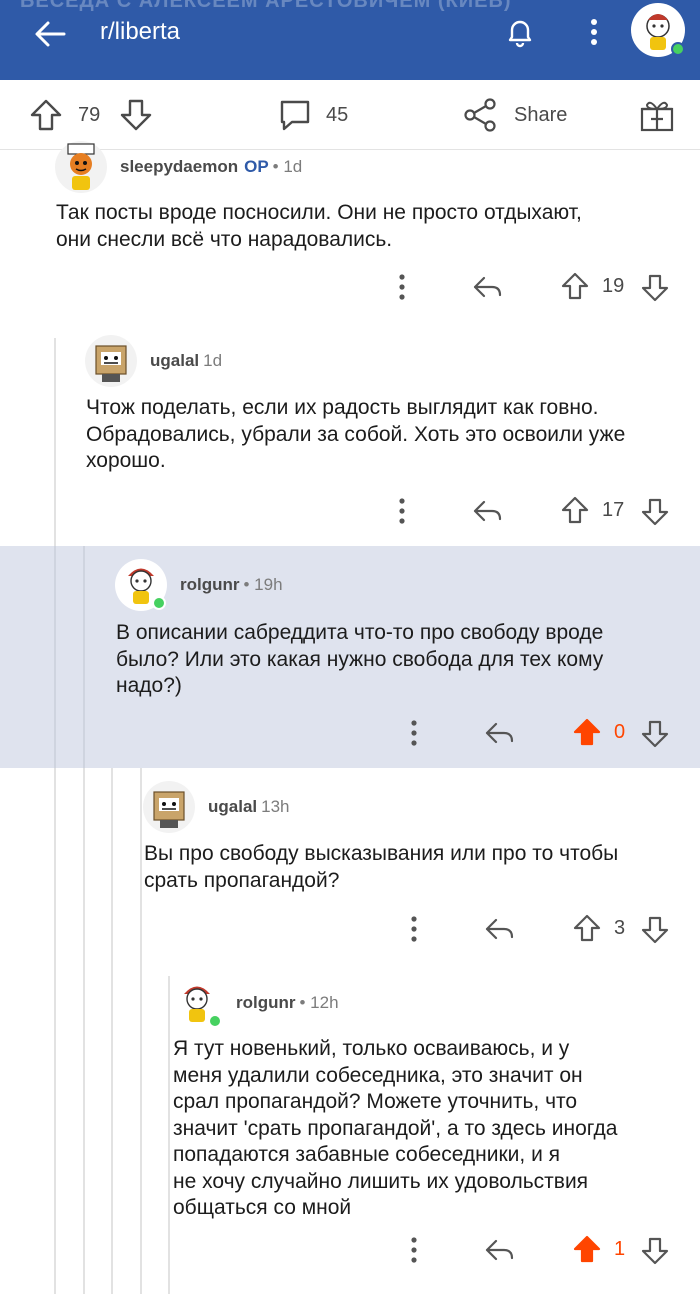  What do you see at coordinates (541, 114) in the screenshot?
I see `share-label: Share` at bounding box center [541, 114].